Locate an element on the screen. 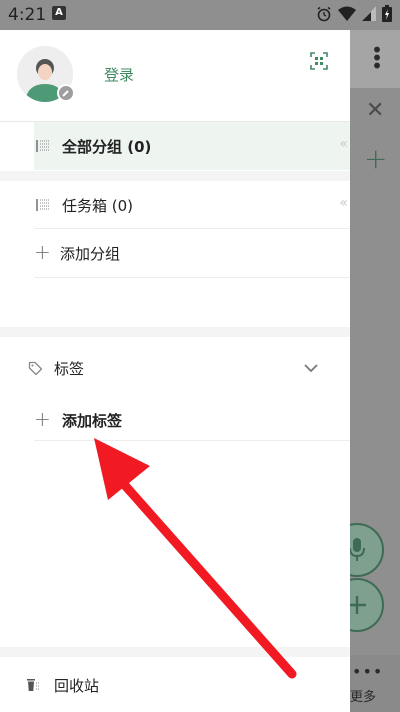  add-tag-label: 添加标签 is located at coordinates (92, 421).